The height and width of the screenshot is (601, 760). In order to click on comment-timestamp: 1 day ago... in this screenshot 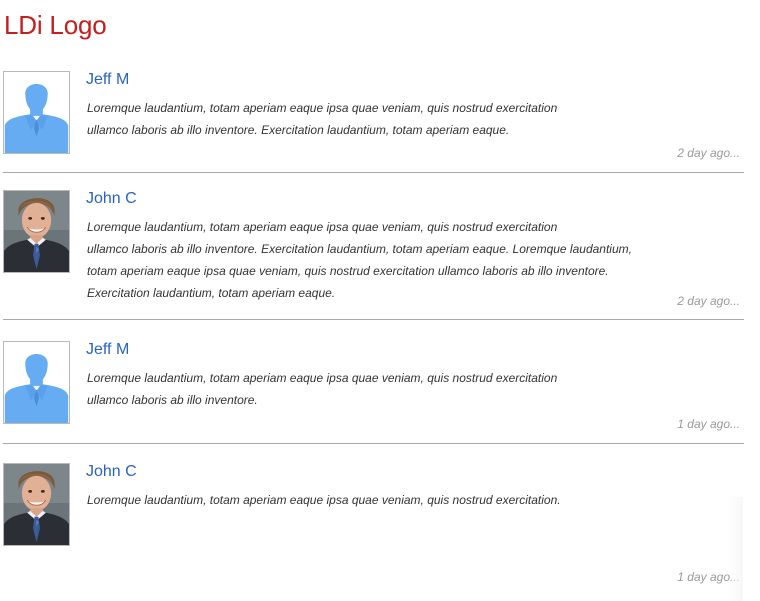, I will do `click(708, 424)`.